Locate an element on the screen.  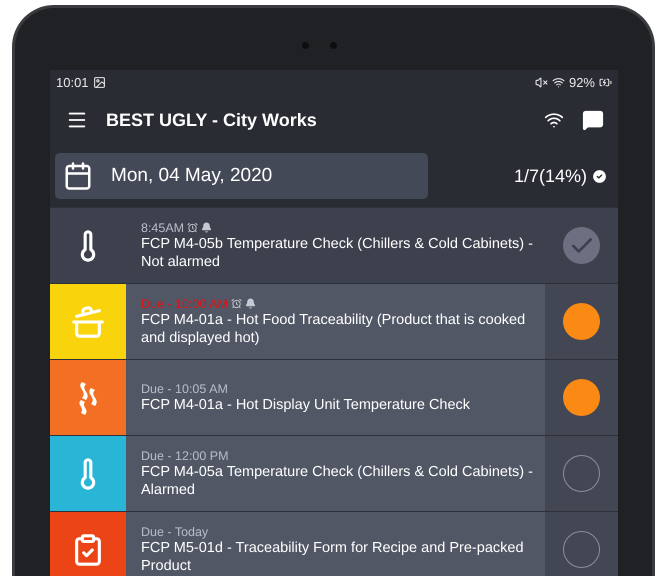
task-row: Due - 10:05 AM FCP M4-01a - Hot Display Unit Temperature Check is located at coordinates (334, 397).